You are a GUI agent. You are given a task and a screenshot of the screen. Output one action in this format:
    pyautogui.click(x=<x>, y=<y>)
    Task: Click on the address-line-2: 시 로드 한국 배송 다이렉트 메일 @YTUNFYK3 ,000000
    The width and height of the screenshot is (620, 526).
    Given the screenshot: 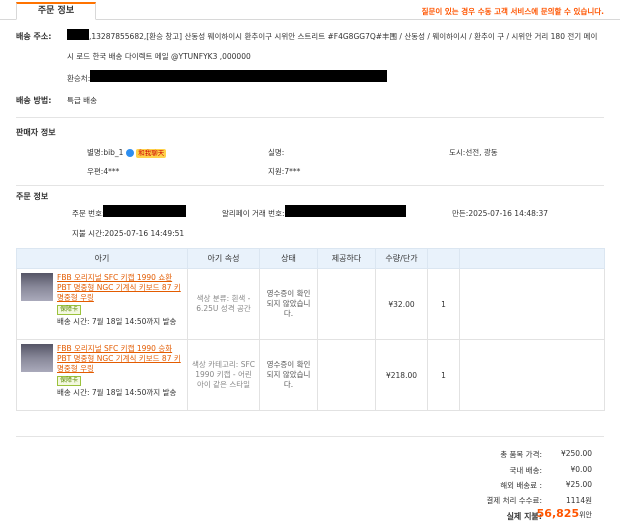 What is the action you would take?
    pyautogui.click(x=159, y=56)
    